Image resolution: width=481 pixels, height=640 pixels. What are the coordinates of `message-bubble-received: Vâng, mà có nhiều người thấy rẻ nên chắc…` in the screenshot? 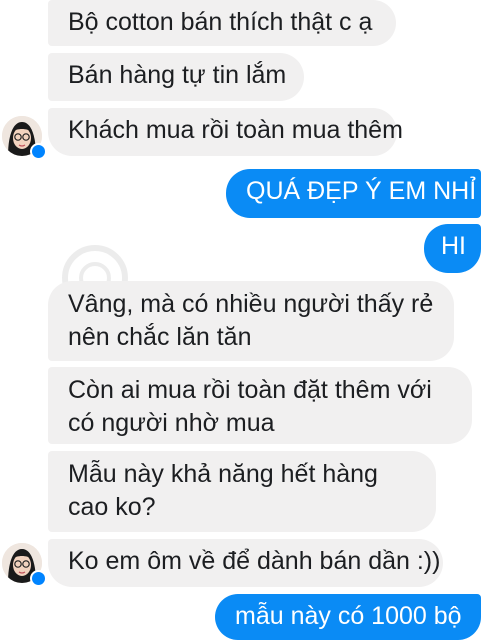 It's located at (251, 321).